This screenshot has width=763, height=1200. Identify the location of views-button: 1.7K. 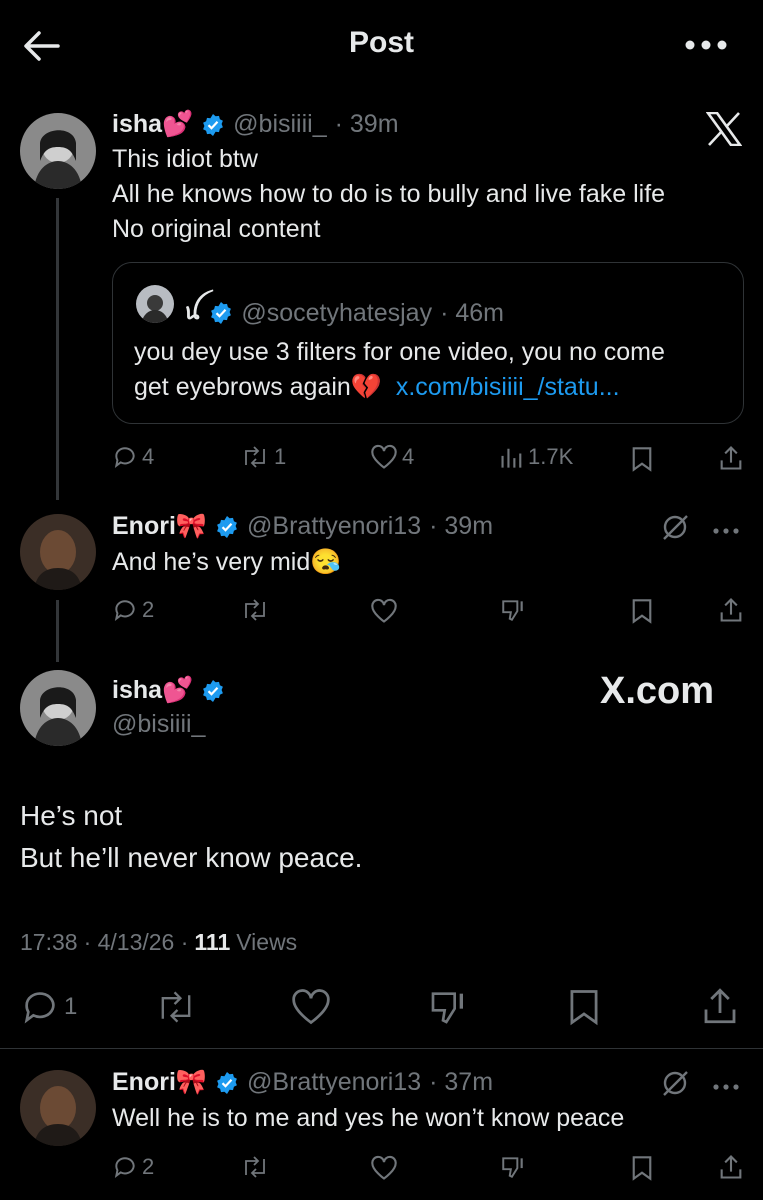
(536, 457).